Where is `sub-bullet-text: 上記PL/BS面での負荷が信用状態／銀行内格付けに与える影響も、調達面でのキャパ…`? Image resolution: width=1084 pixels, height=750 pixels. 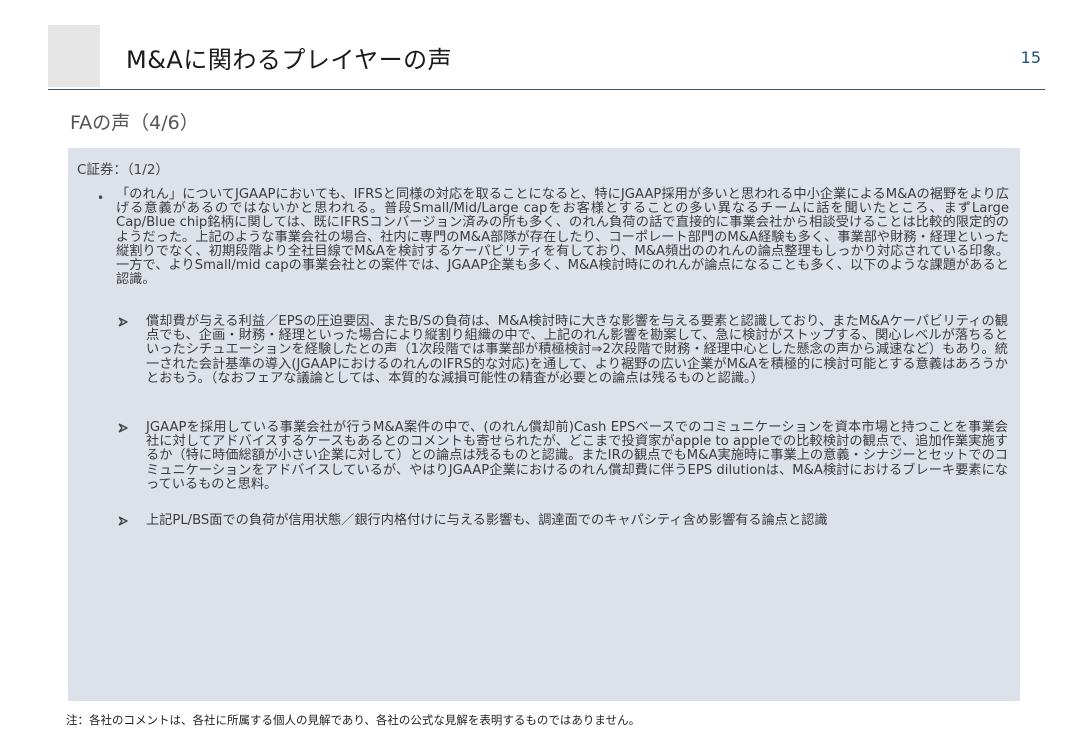
sub-bullet-text: 上記PL/BS面での負荷が信用状態／銀行内格付けに与える影響も、調達面でのキャパ… is located at coordinates (487, 520).